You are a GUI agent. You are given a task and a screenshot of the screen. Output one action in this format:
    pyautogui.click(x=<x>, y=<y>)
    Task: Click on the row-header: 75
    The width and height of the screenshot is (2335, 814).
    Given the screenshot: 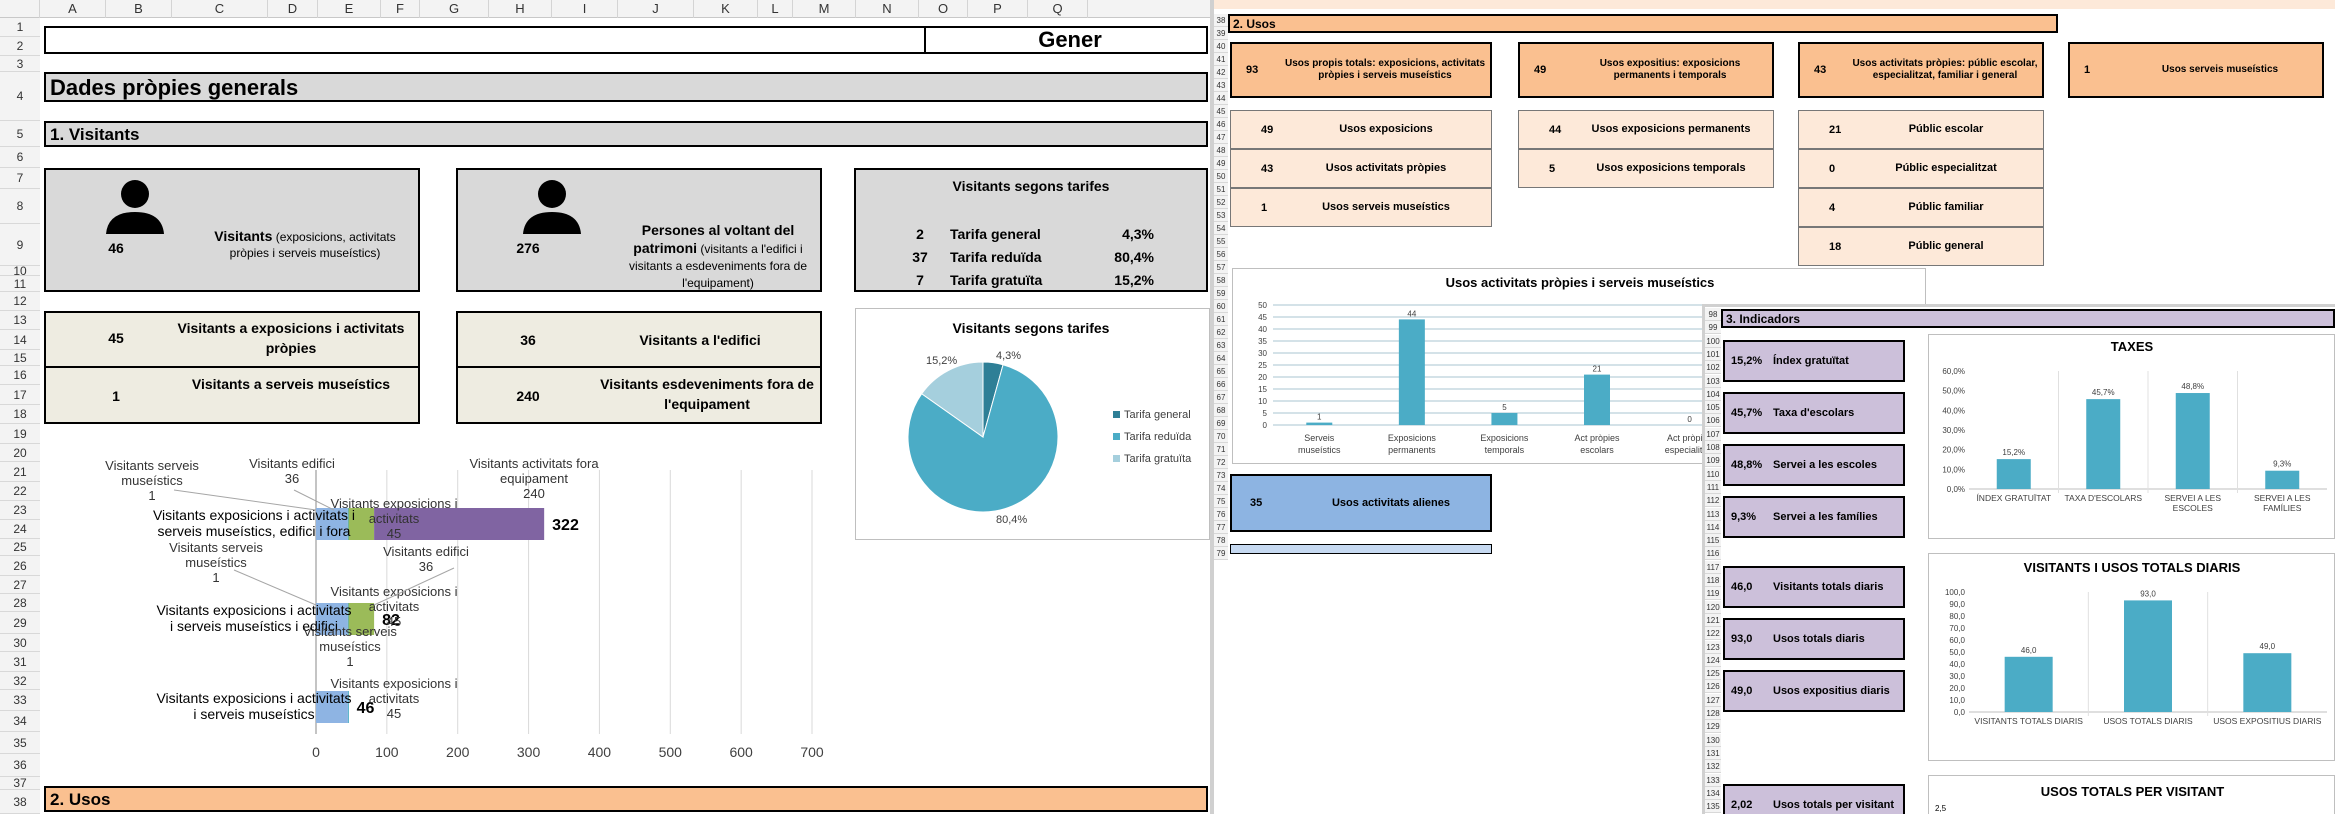 What is the action you would take?
    pyautogui.click(x=1221, y=501)
    